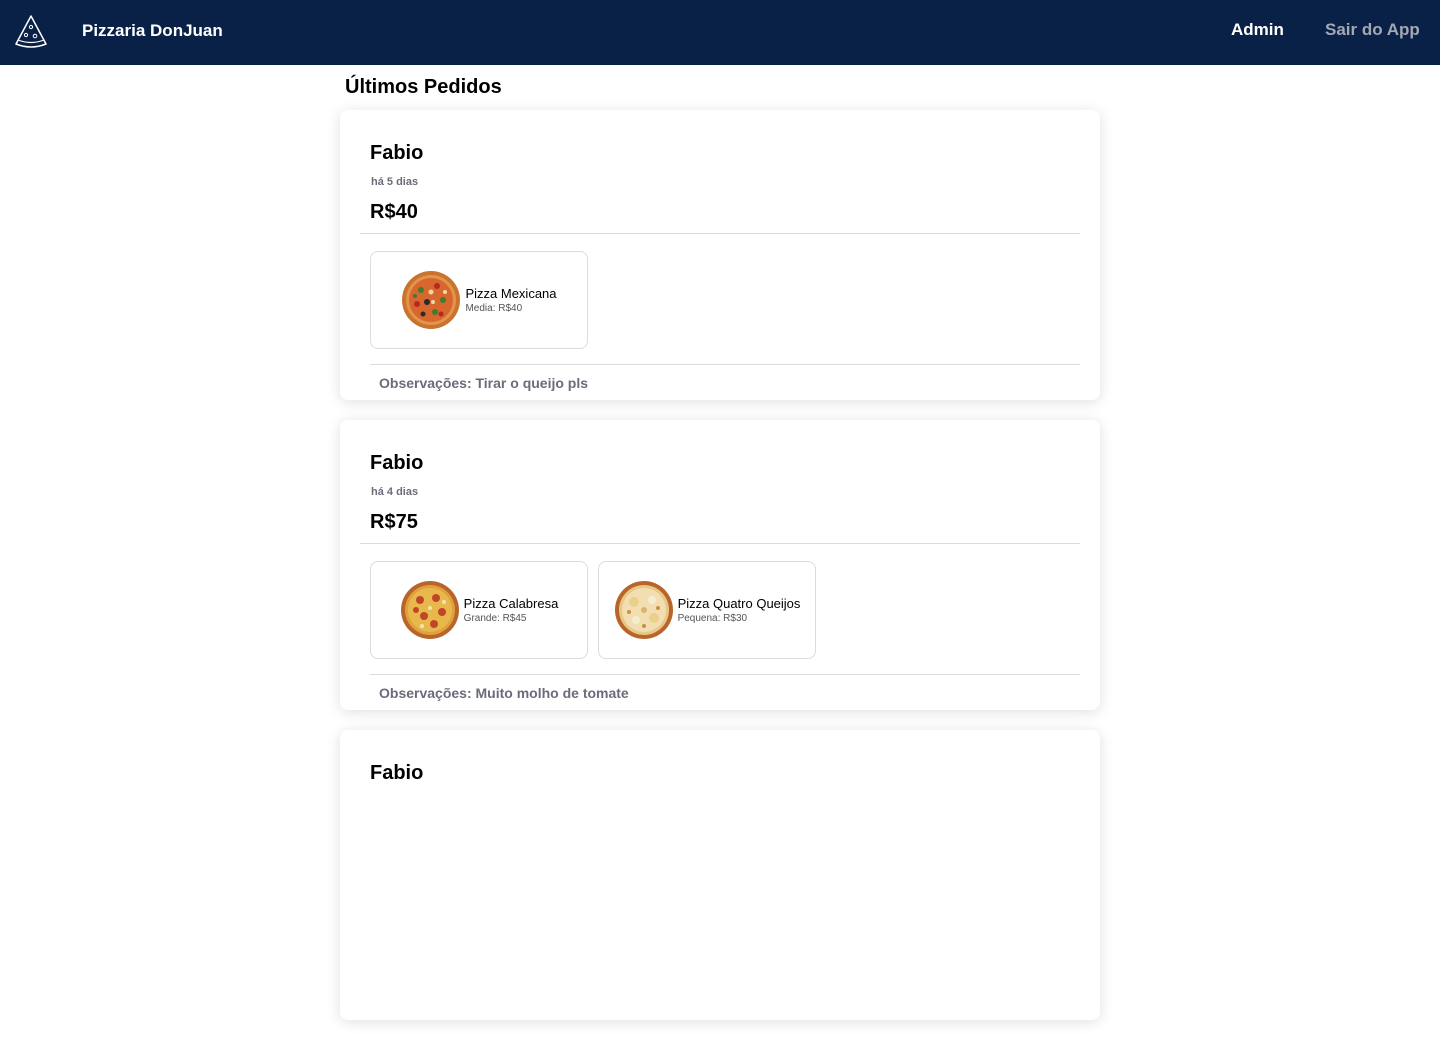 This screenshot has width=1440, height=1040. I want to click on nav-exit-link: Sair do App, so click(1372, 30).